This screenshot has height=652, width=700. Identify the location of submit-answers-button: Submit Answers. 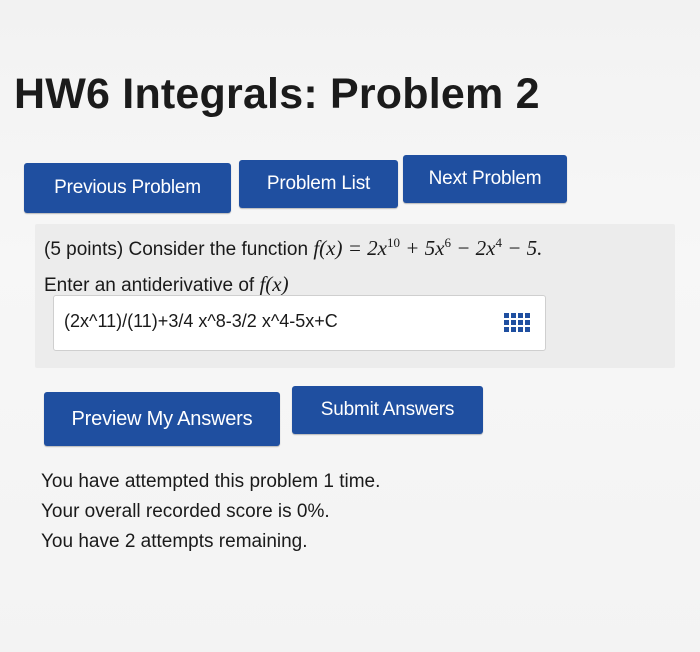
(387, 410).